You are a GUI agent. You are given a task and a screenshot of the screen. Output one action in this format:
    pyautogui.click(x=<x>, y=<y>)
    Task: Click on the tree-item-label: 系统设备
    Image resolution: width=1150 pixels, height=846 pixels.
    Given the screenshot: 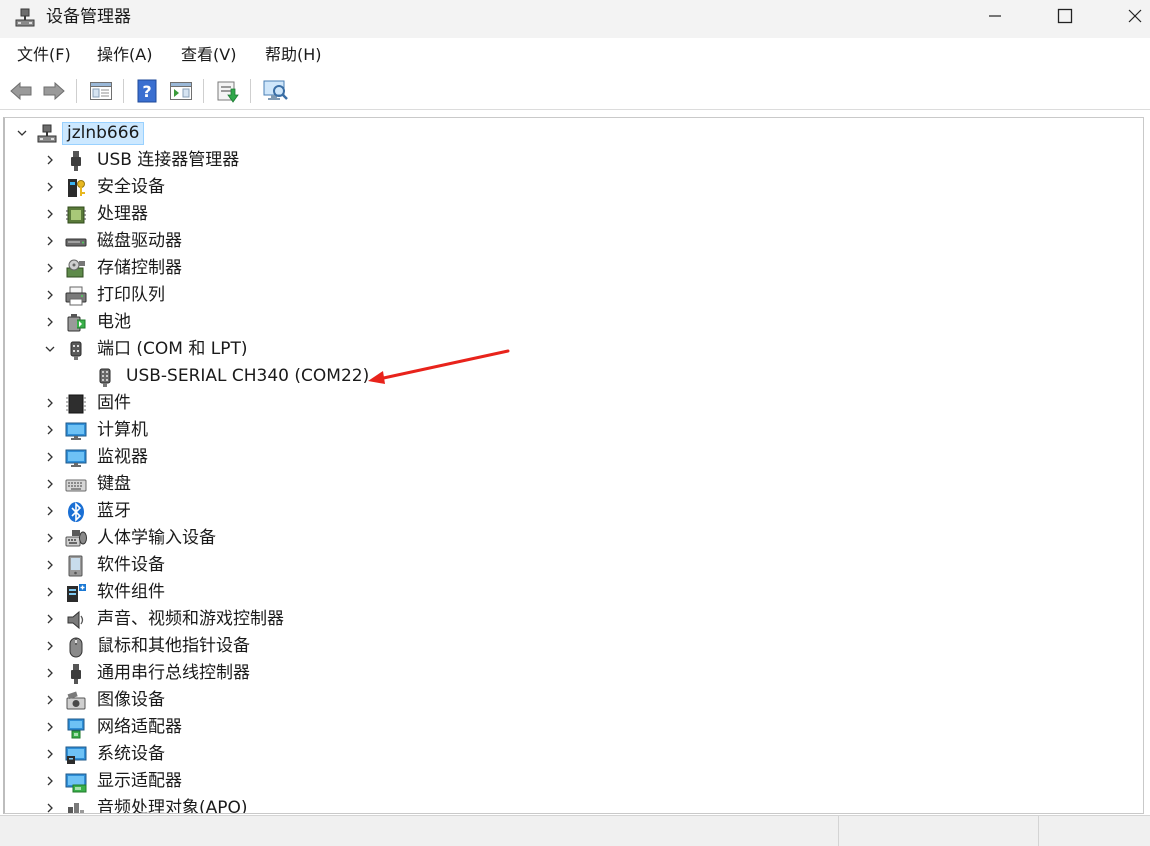 What is the action you would take?
    pyautogui.click(x=131, y=754)
    